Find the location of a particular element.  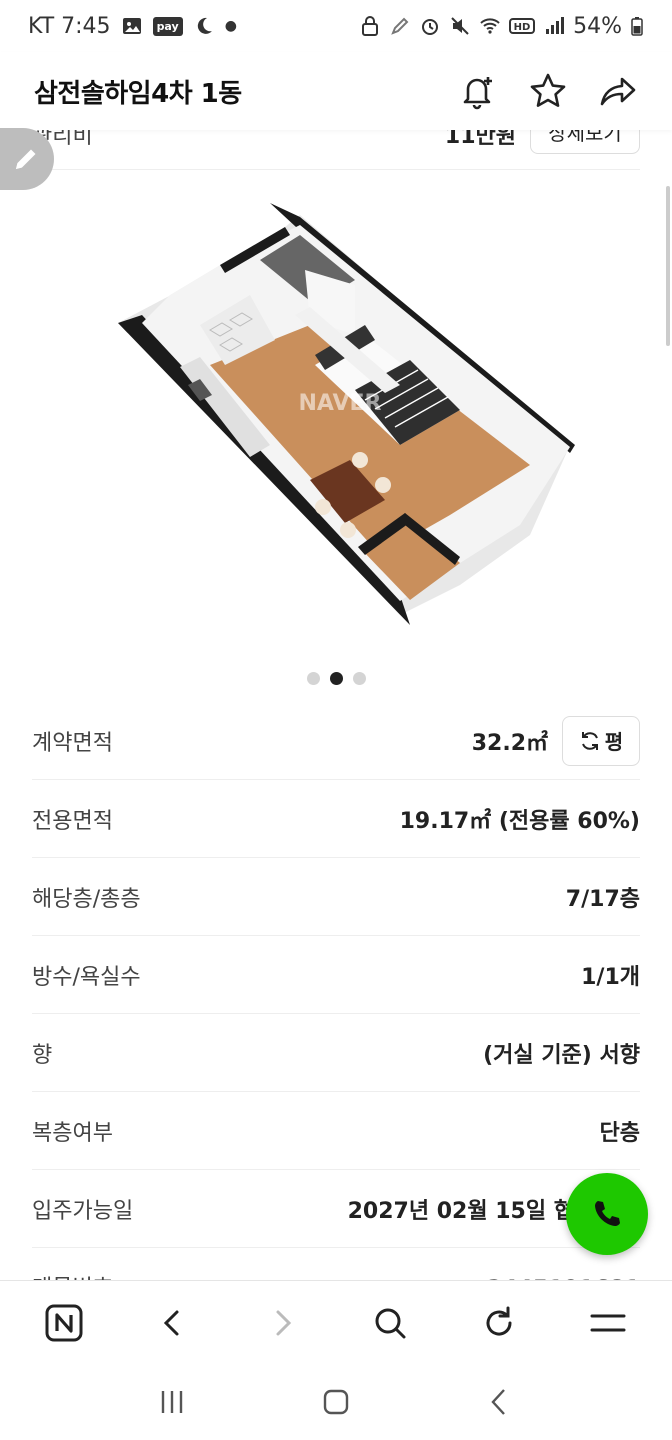

info-row-floor: 해당층/총층 7/17층 is located at coordinates (336, 897).